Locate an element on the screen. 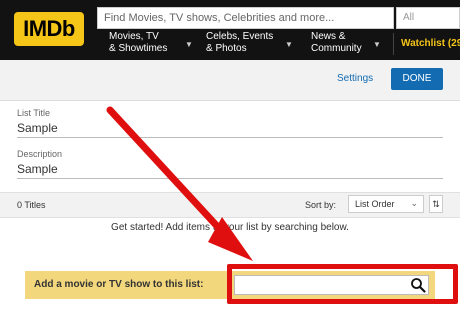 The image size is (460, 320). nav-label: Movies, TV & Showtimes is located at coordinates (138, 42).